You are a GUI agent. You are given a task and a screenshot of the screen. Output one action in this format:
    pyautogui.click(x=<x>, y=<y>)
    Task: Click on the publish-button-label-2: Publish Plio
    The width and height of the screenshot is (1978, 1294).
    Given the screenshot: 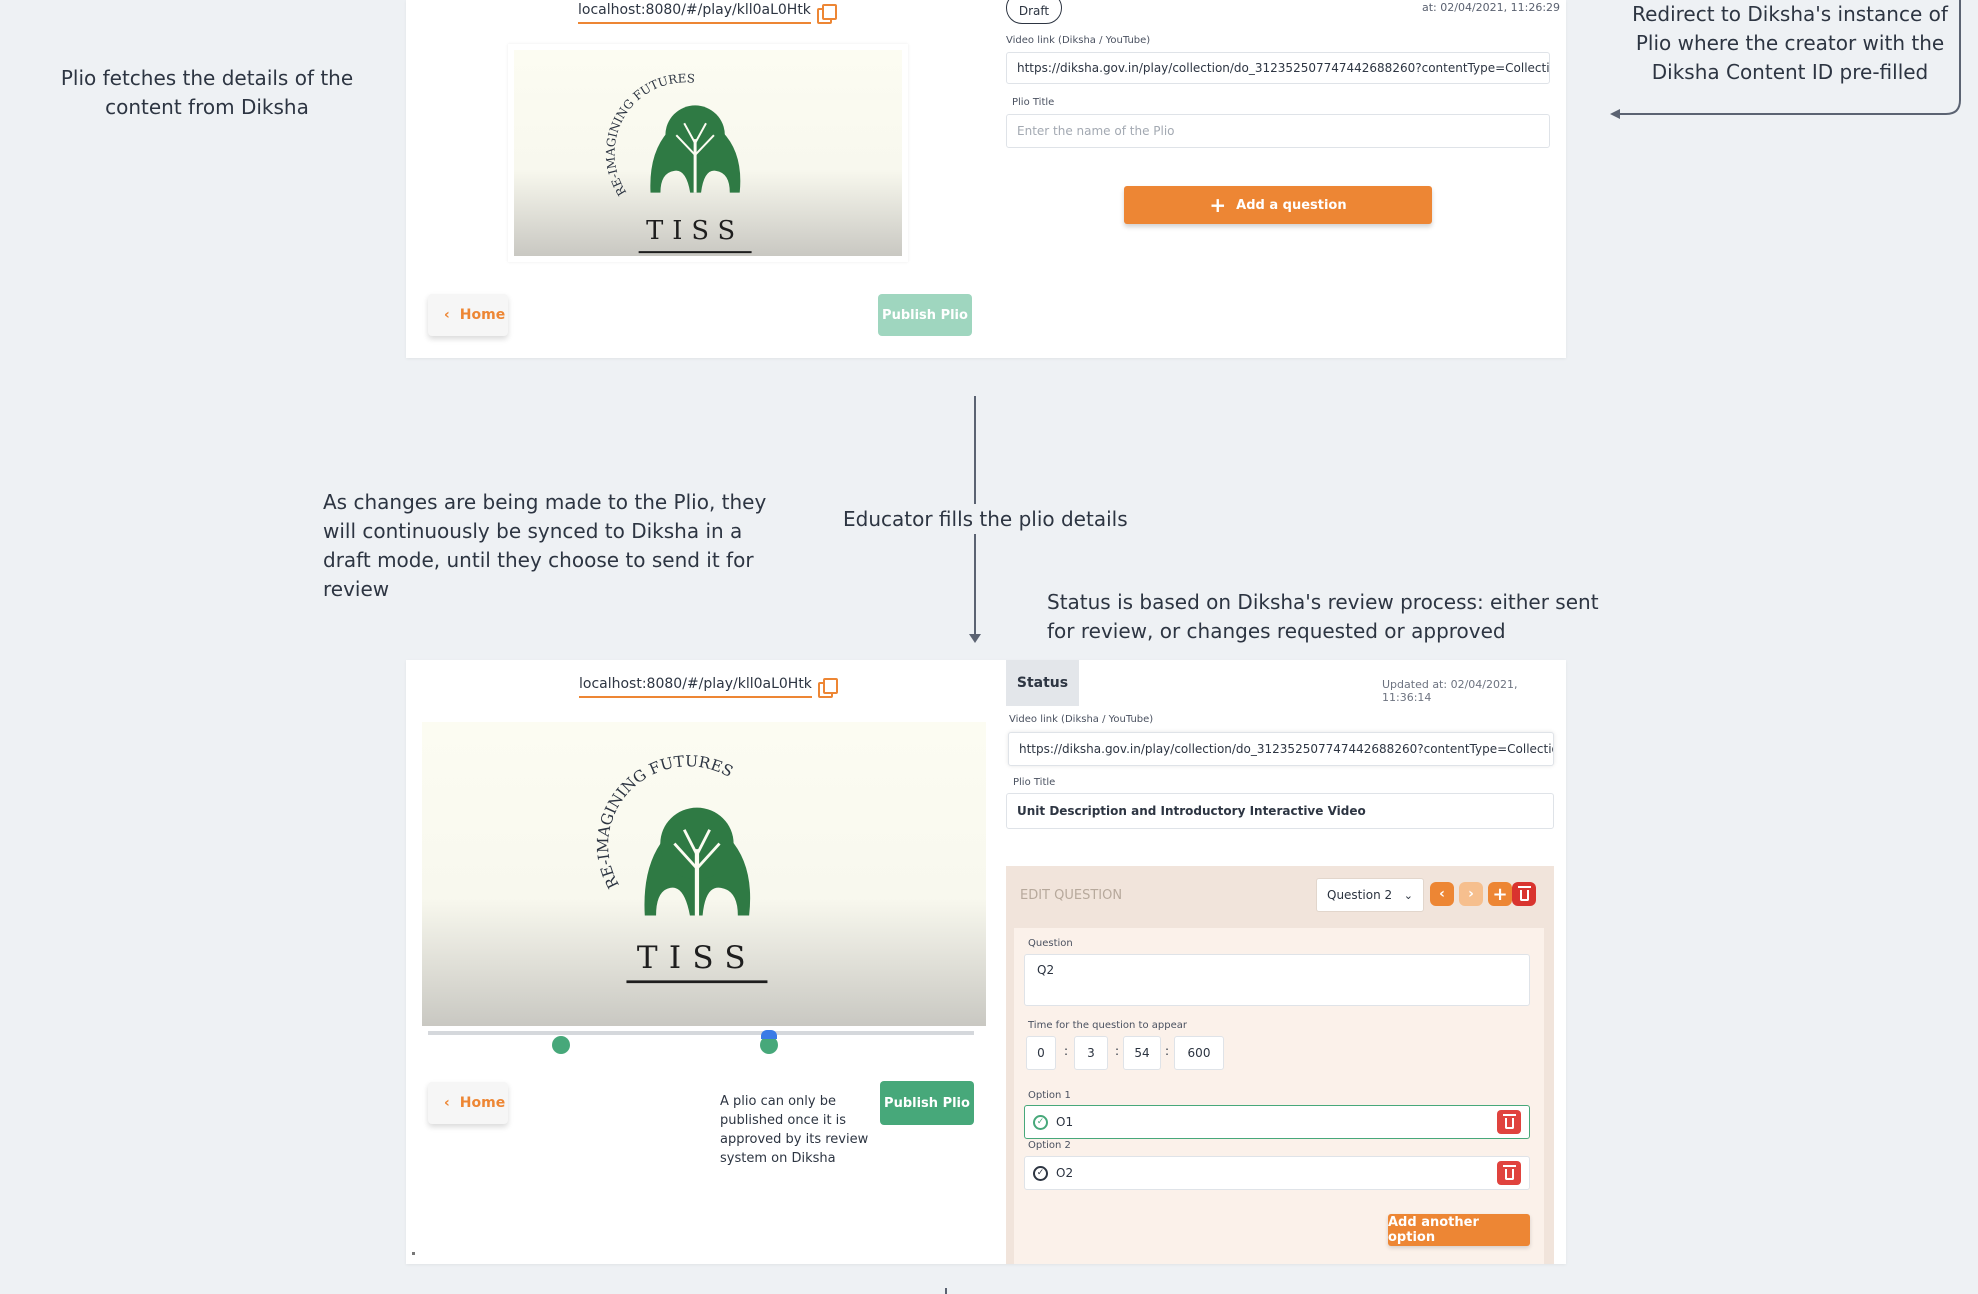 What is the action you would take?
    pyautogui.click(x=927, y=1103)
    